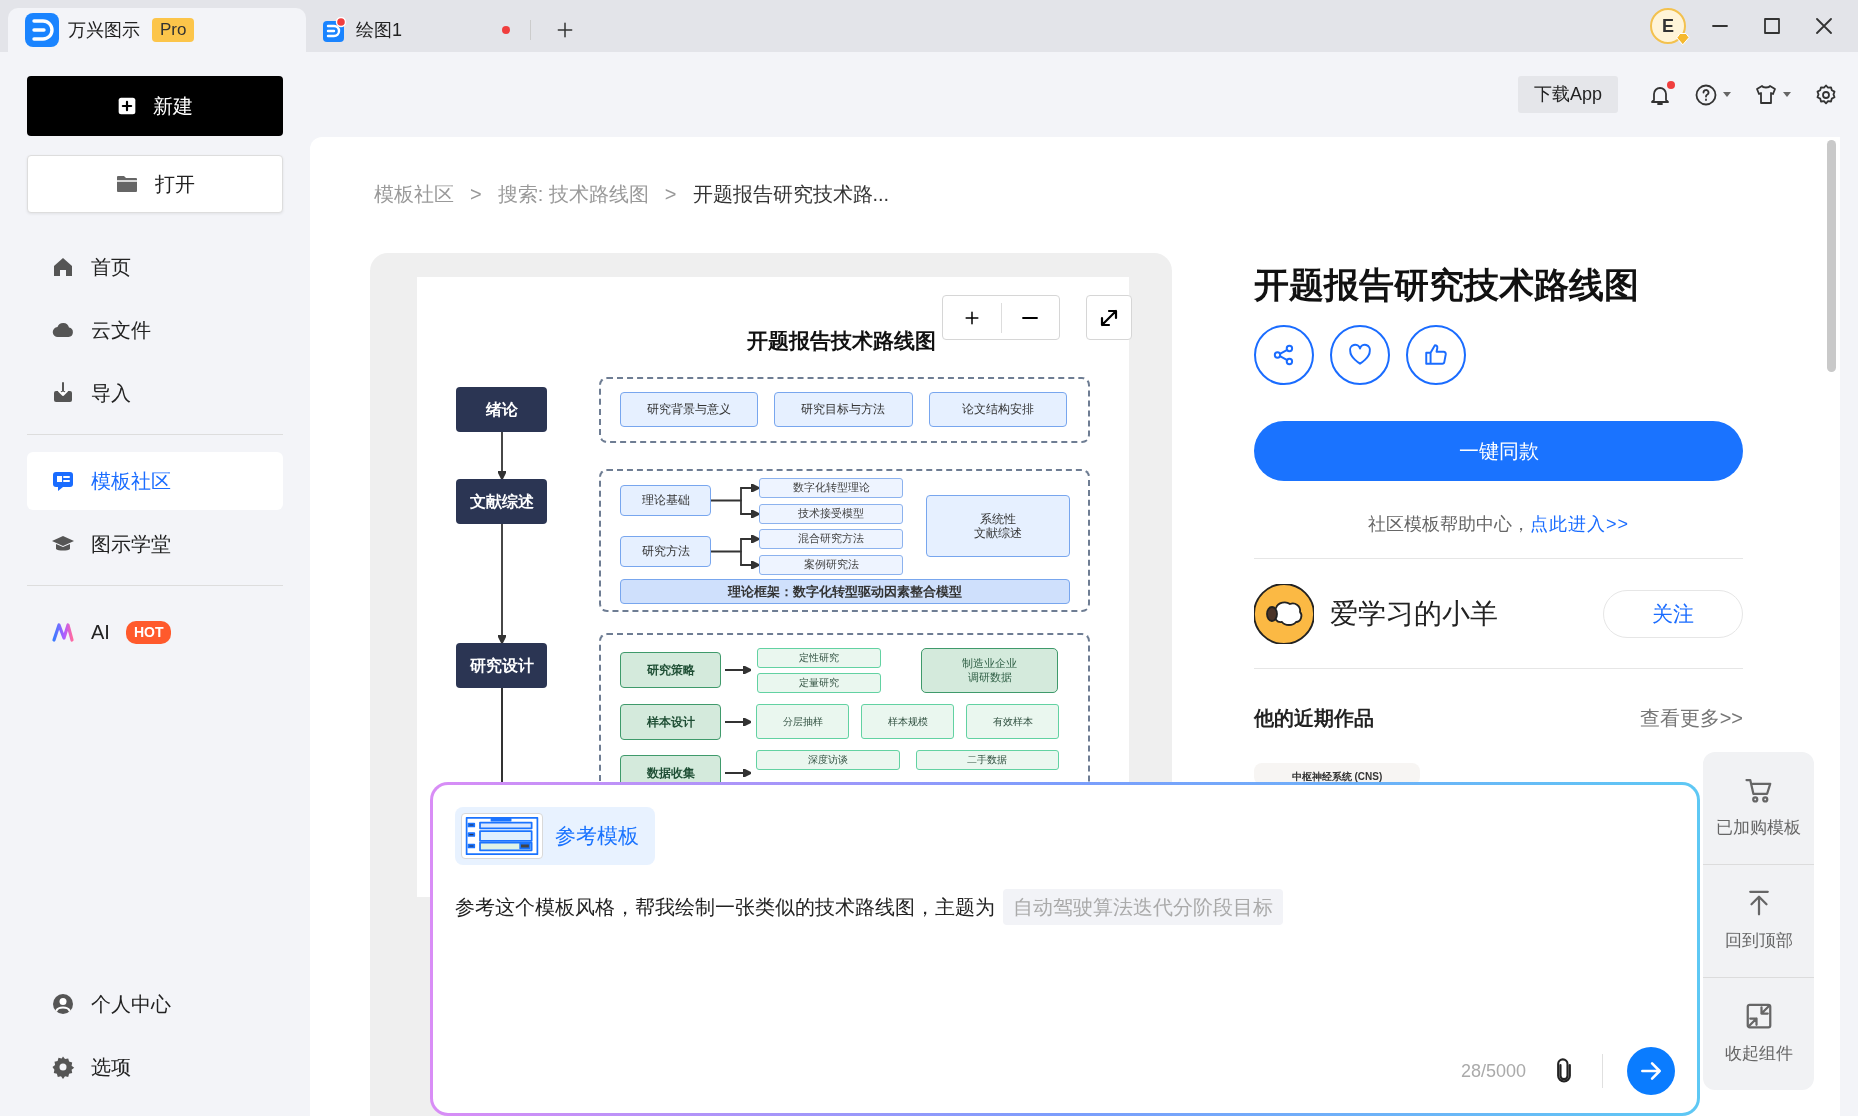 The width and height of the screenshot is (1858, 1116). I want to click on reference-template-chip: 参考模板, so click(555, 836).